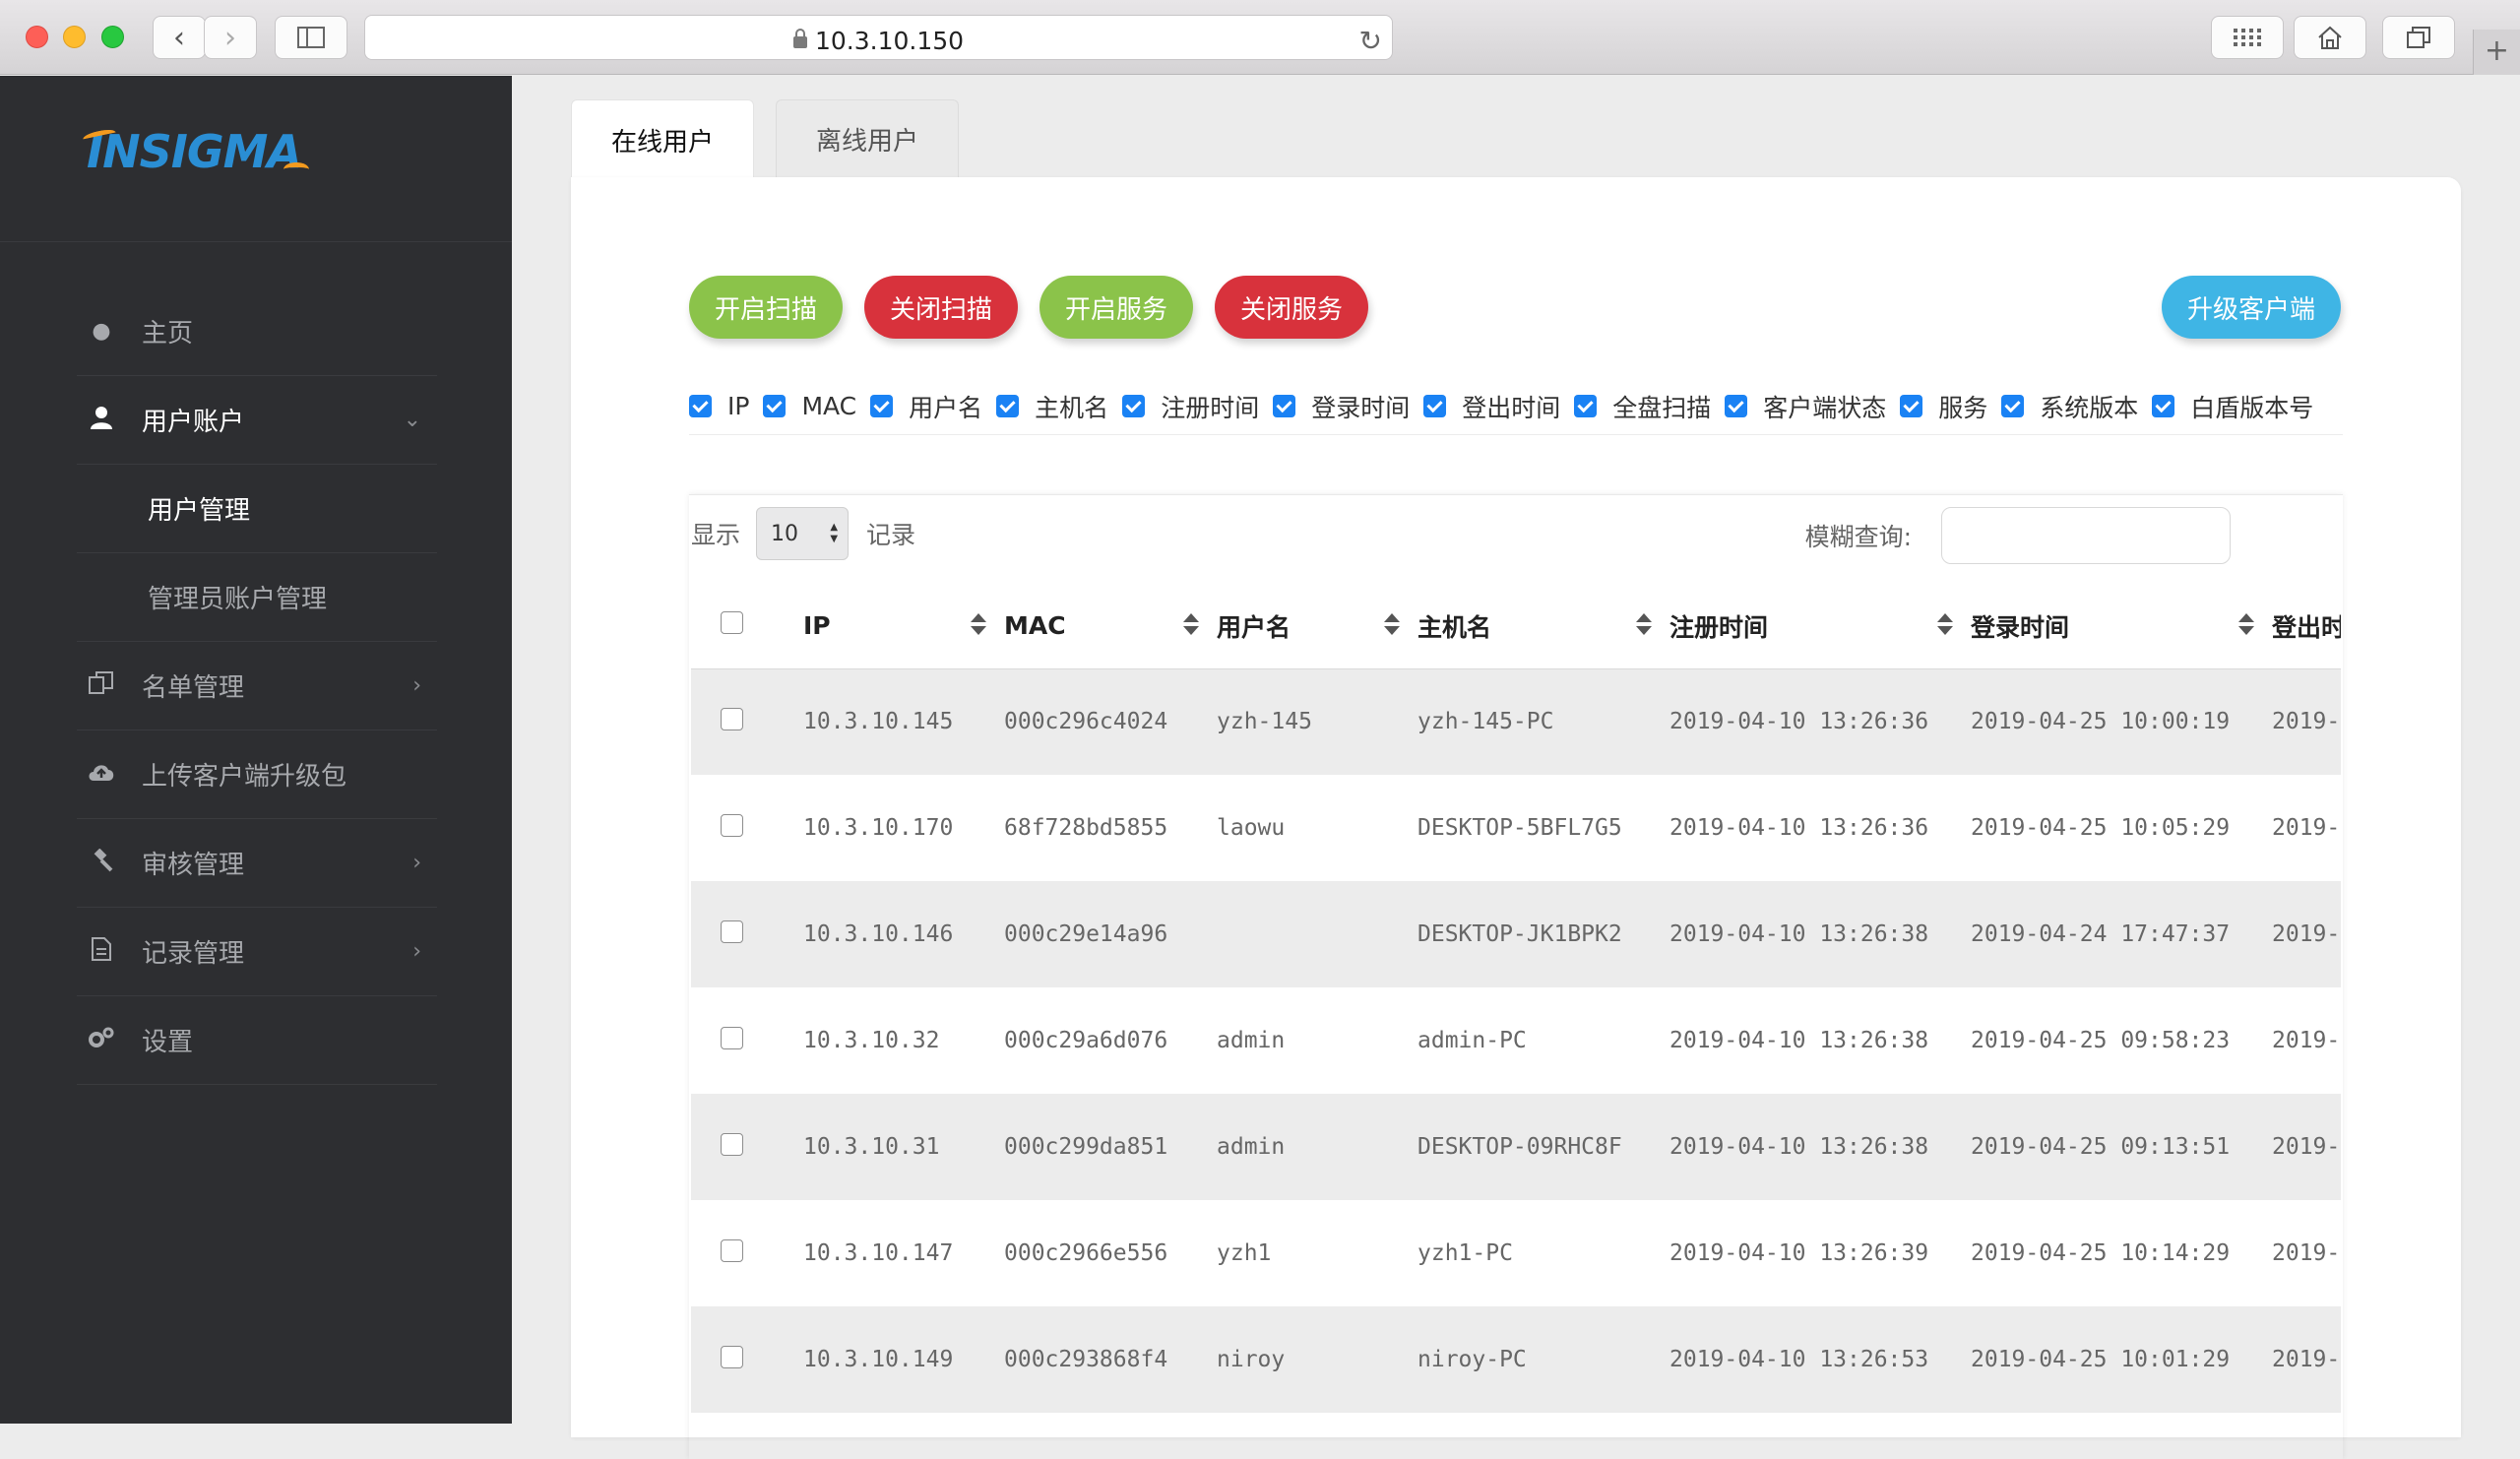 The image size is (2520, 1459). I want to click on plus-icon: +, so click(2497, 50).